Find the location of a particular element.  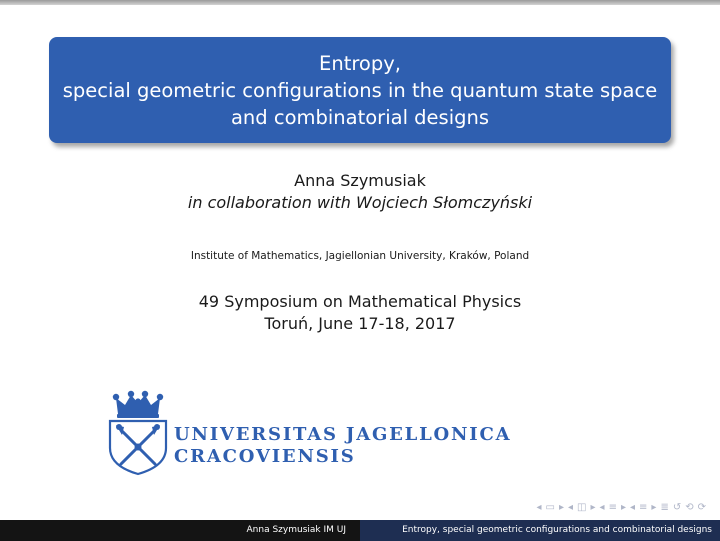

university-name-line-1: UNIVERSITAS JAGELLONICA is located at coordinates (343, 434).